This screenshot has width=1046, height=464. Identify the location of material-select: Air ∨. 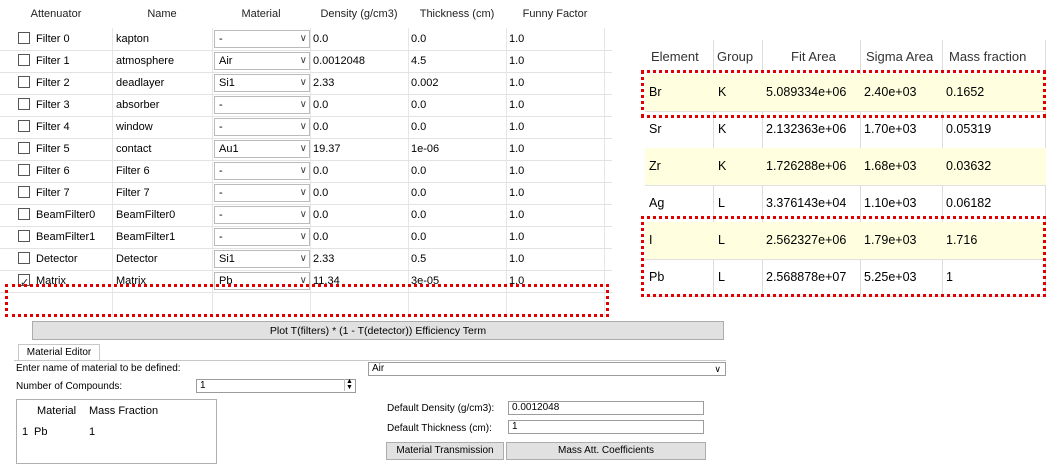
(262, 61).